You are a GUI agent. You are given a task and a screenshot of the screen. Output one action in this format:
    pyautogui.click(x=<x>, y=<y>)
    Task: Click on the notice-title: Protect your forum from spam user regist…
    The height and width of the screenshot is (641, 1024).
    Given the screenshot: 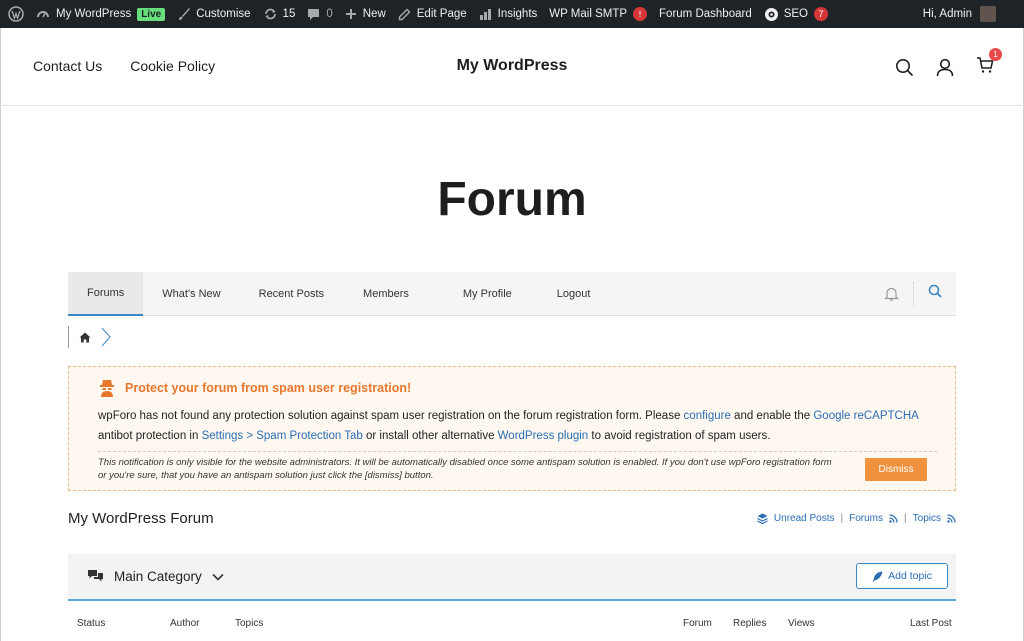 What is the action you would take?
    pyautogui.click(x=255, y=388)
    